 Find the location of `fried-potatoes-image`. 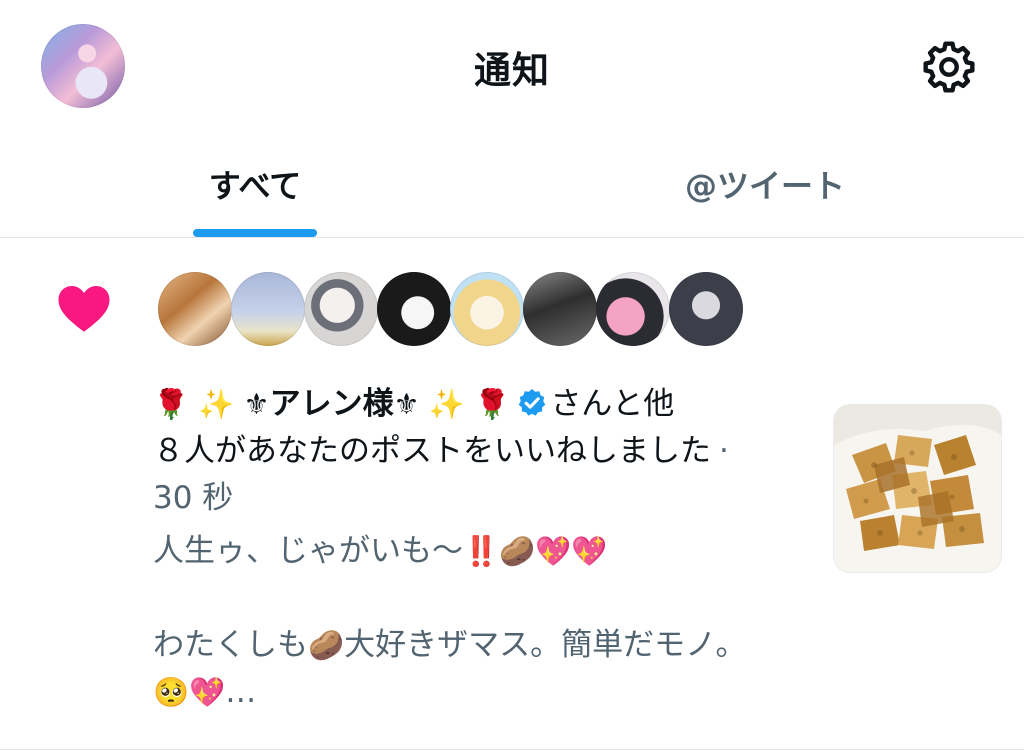

fried-potatoes-image is located at coordinates (917, 488).